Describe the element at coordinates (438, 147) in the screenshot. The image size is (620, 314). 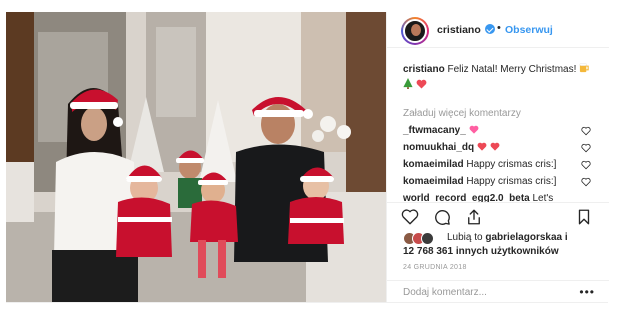
I see `comment-username: nomuukhai_dq` at that location.